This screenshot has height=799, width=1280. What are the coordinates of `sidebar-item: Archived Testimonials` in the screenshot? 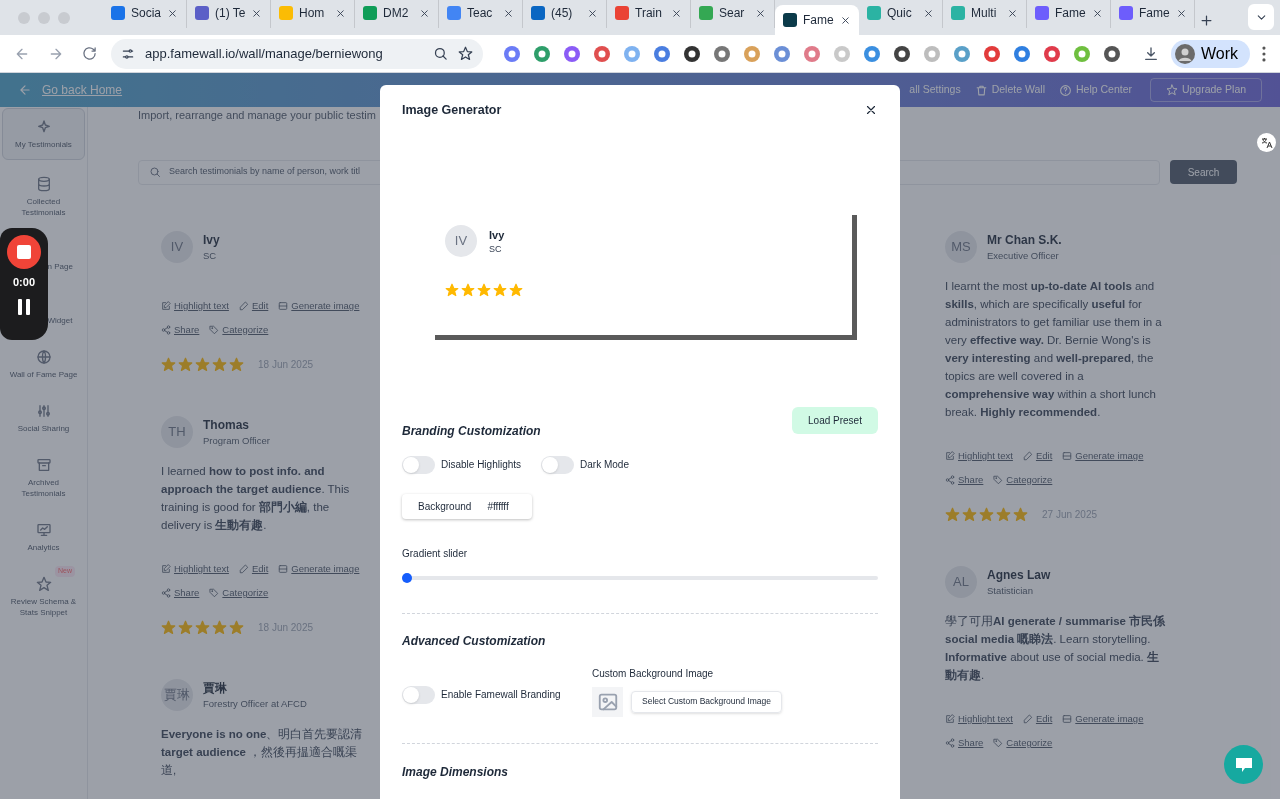 It's located at (43, 477).